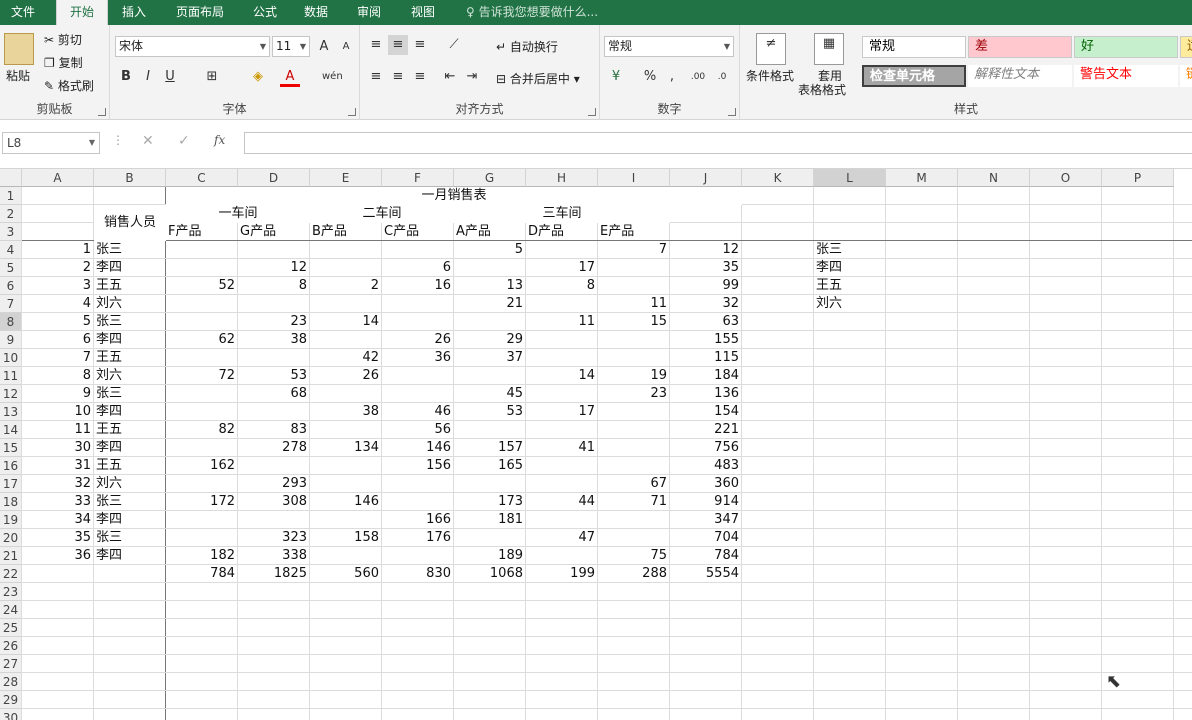  Describe the element at coordinates (11, 448) in the screenshot. I see `row-header-15: 15` at that location.